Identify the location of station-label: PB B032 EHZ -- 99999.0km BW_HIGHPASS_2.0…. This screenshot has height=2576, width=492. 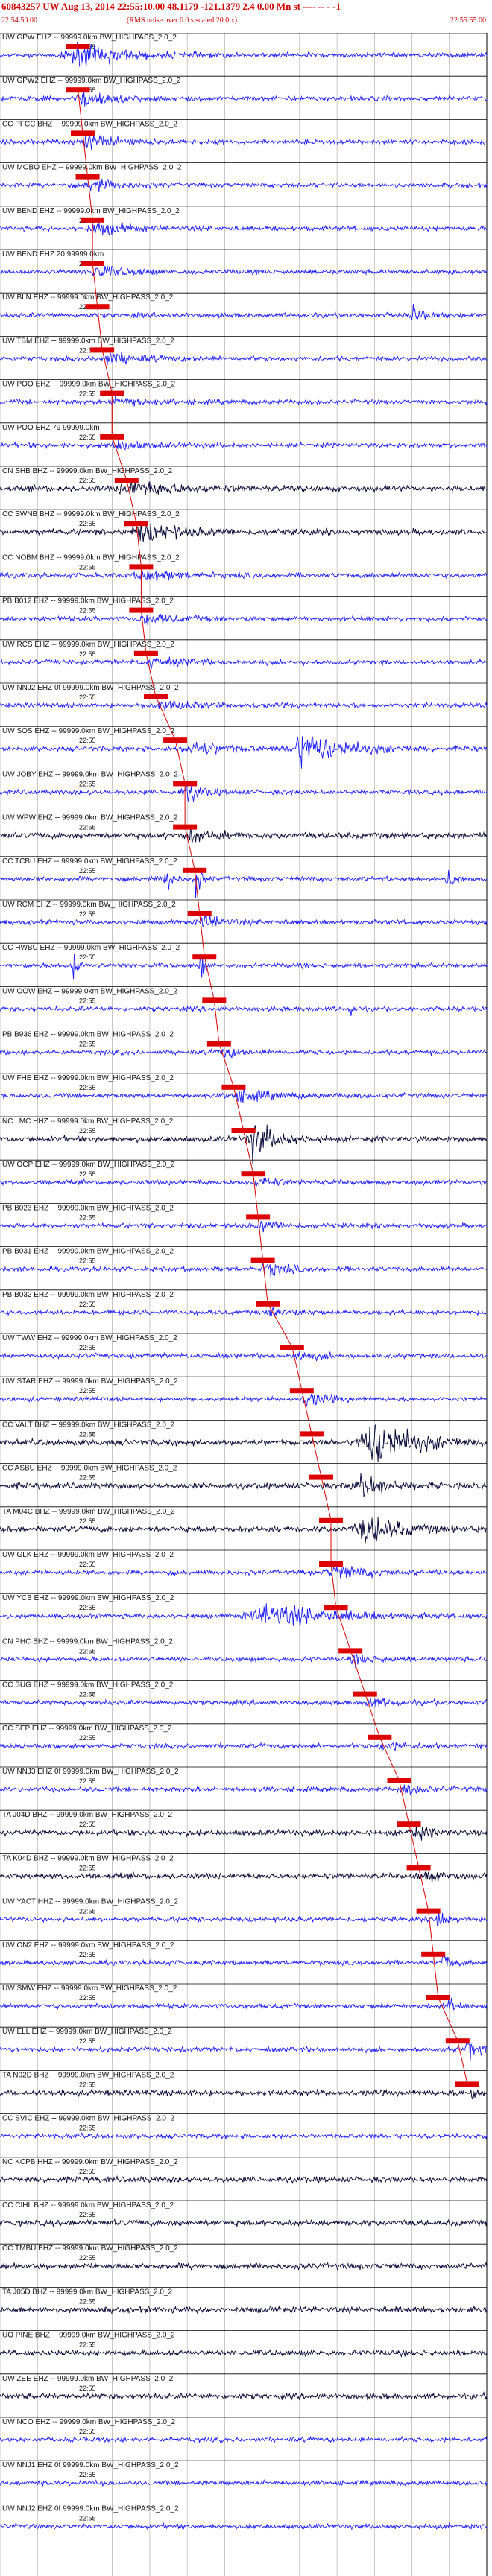
(88, 1295).